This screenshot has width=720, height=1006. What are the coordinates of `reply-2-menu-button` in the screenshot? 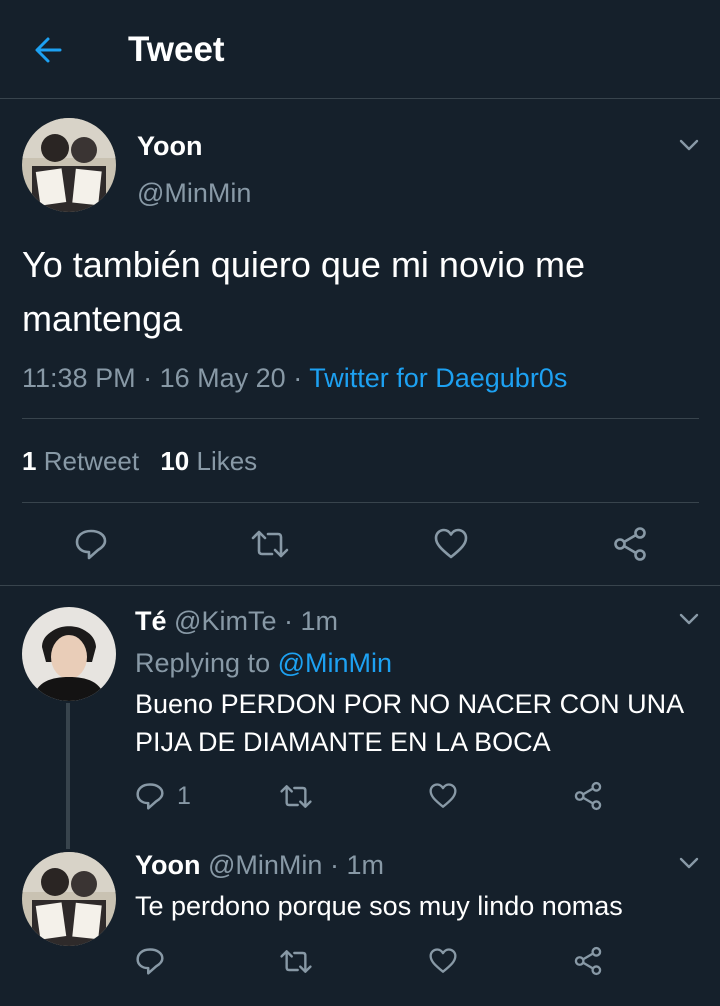 It's located at (689, 863).